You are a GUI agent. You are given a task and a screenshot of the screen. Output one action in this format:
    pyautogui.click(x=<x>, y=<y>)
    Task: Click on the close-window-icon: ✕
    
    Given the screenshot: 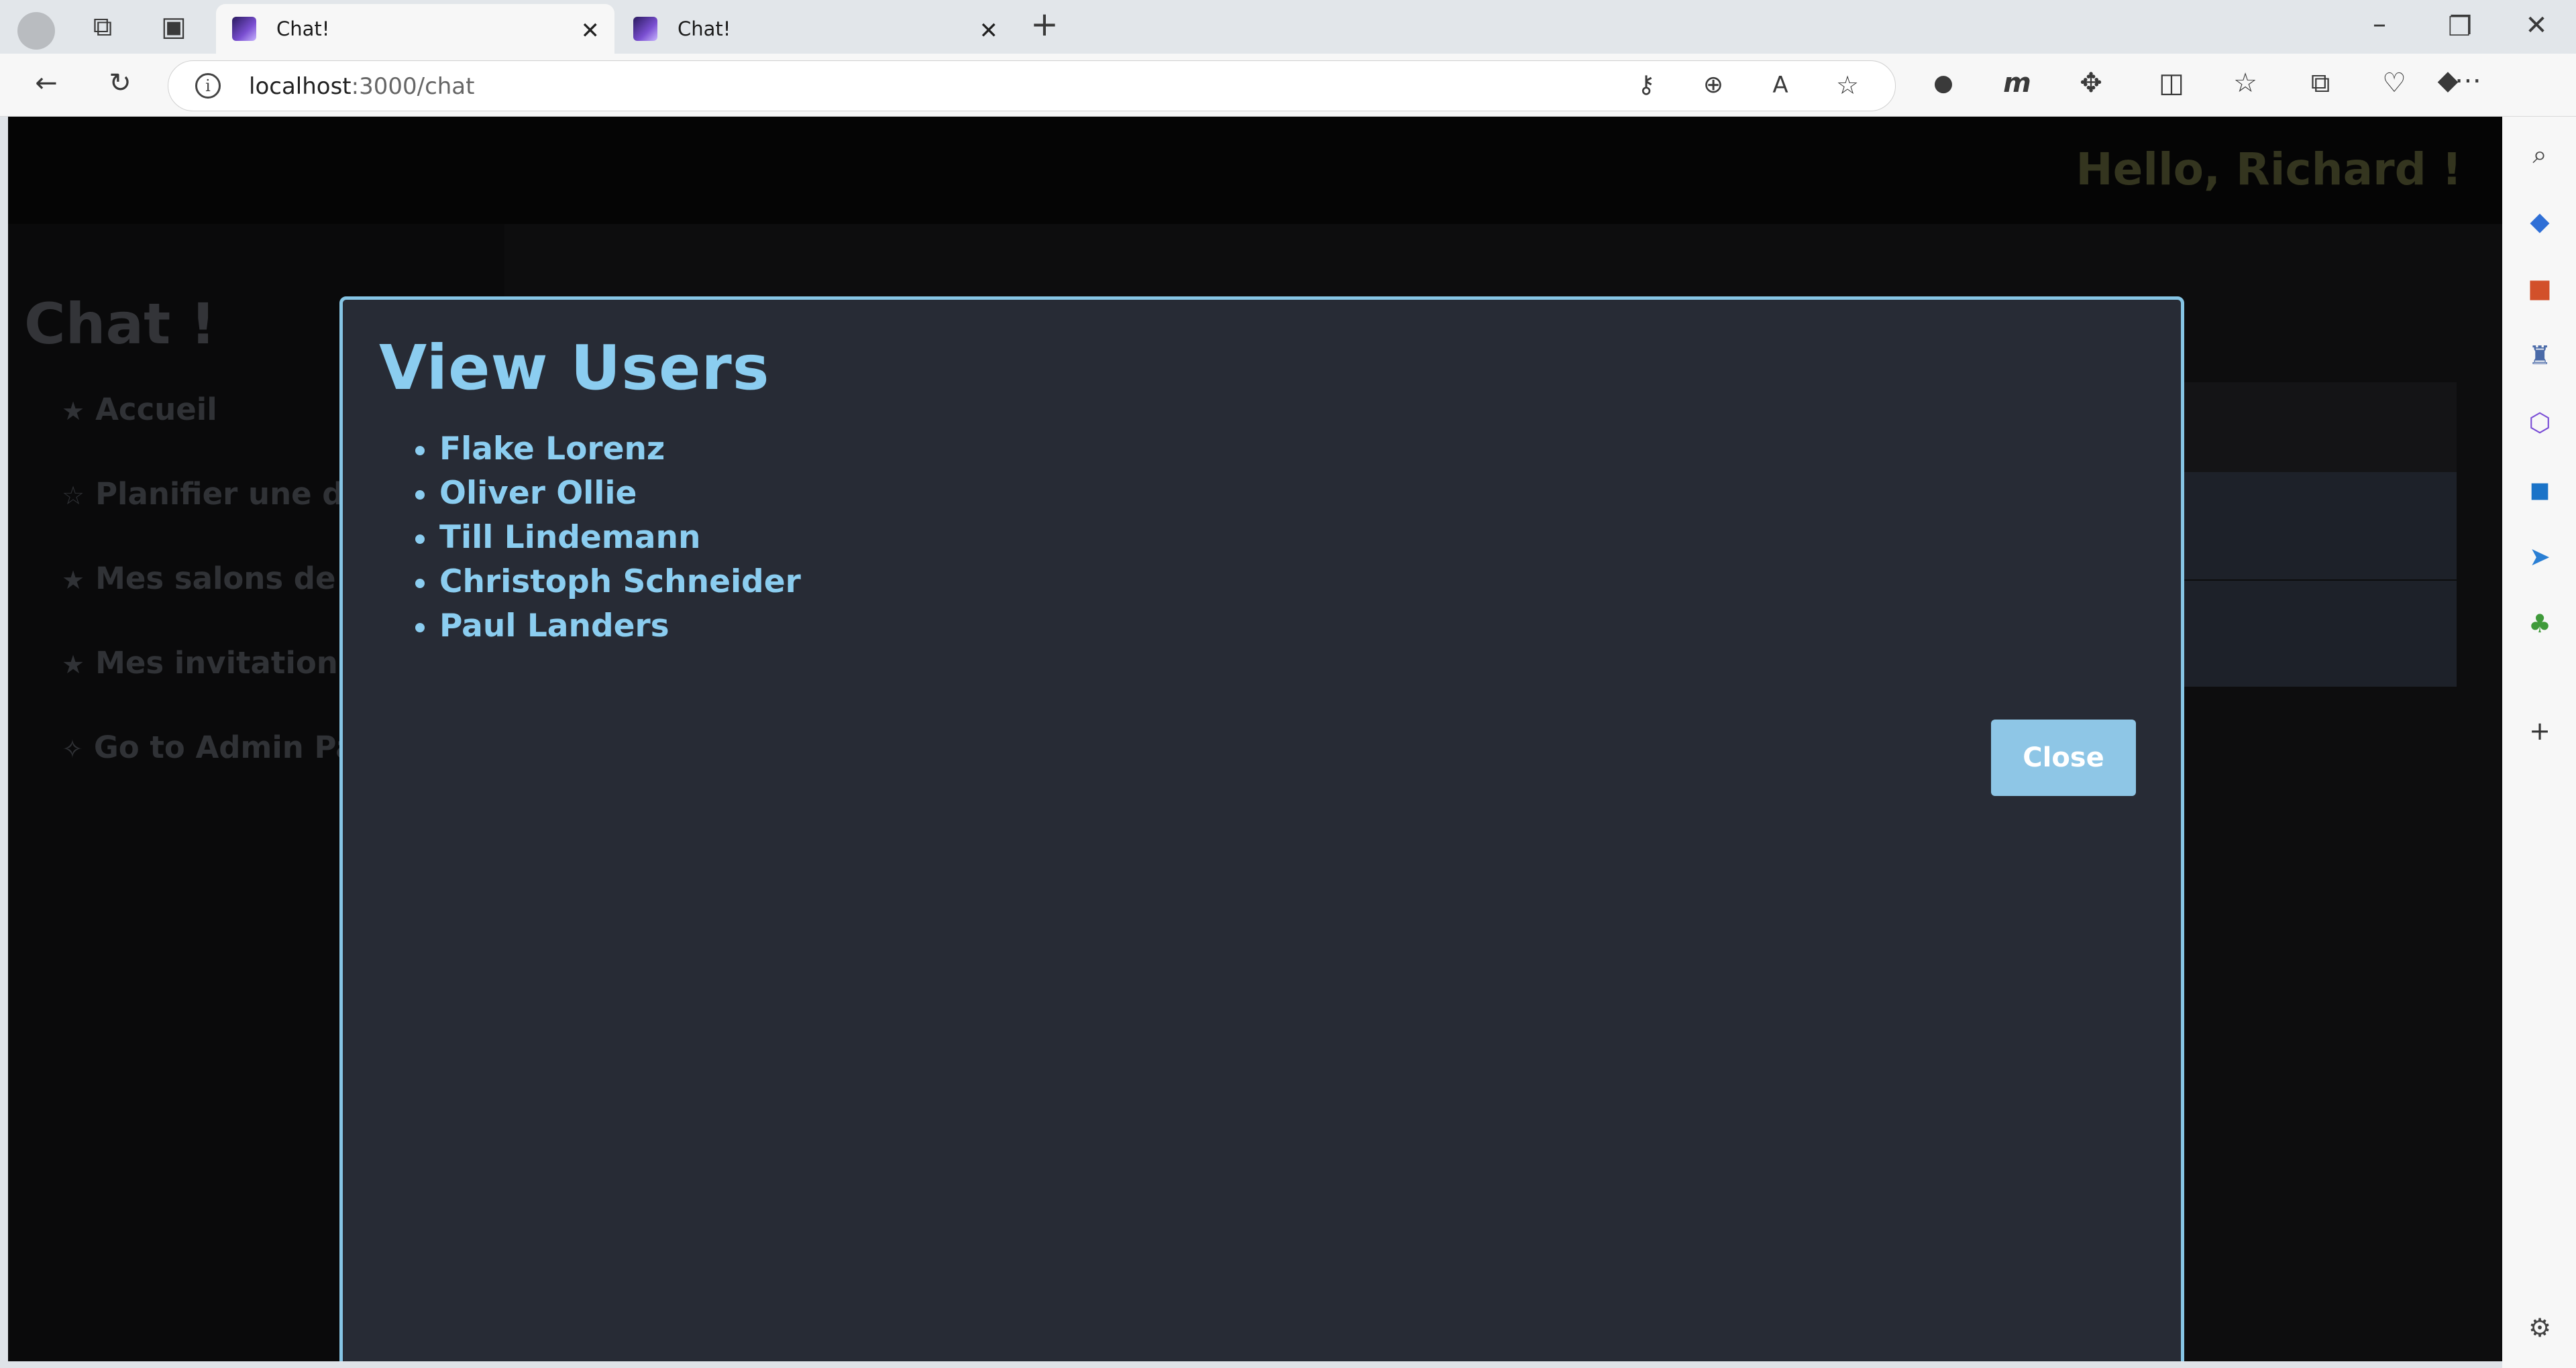 What is the action you would take?
    pyautogui.click(x=2536, y=25)
    